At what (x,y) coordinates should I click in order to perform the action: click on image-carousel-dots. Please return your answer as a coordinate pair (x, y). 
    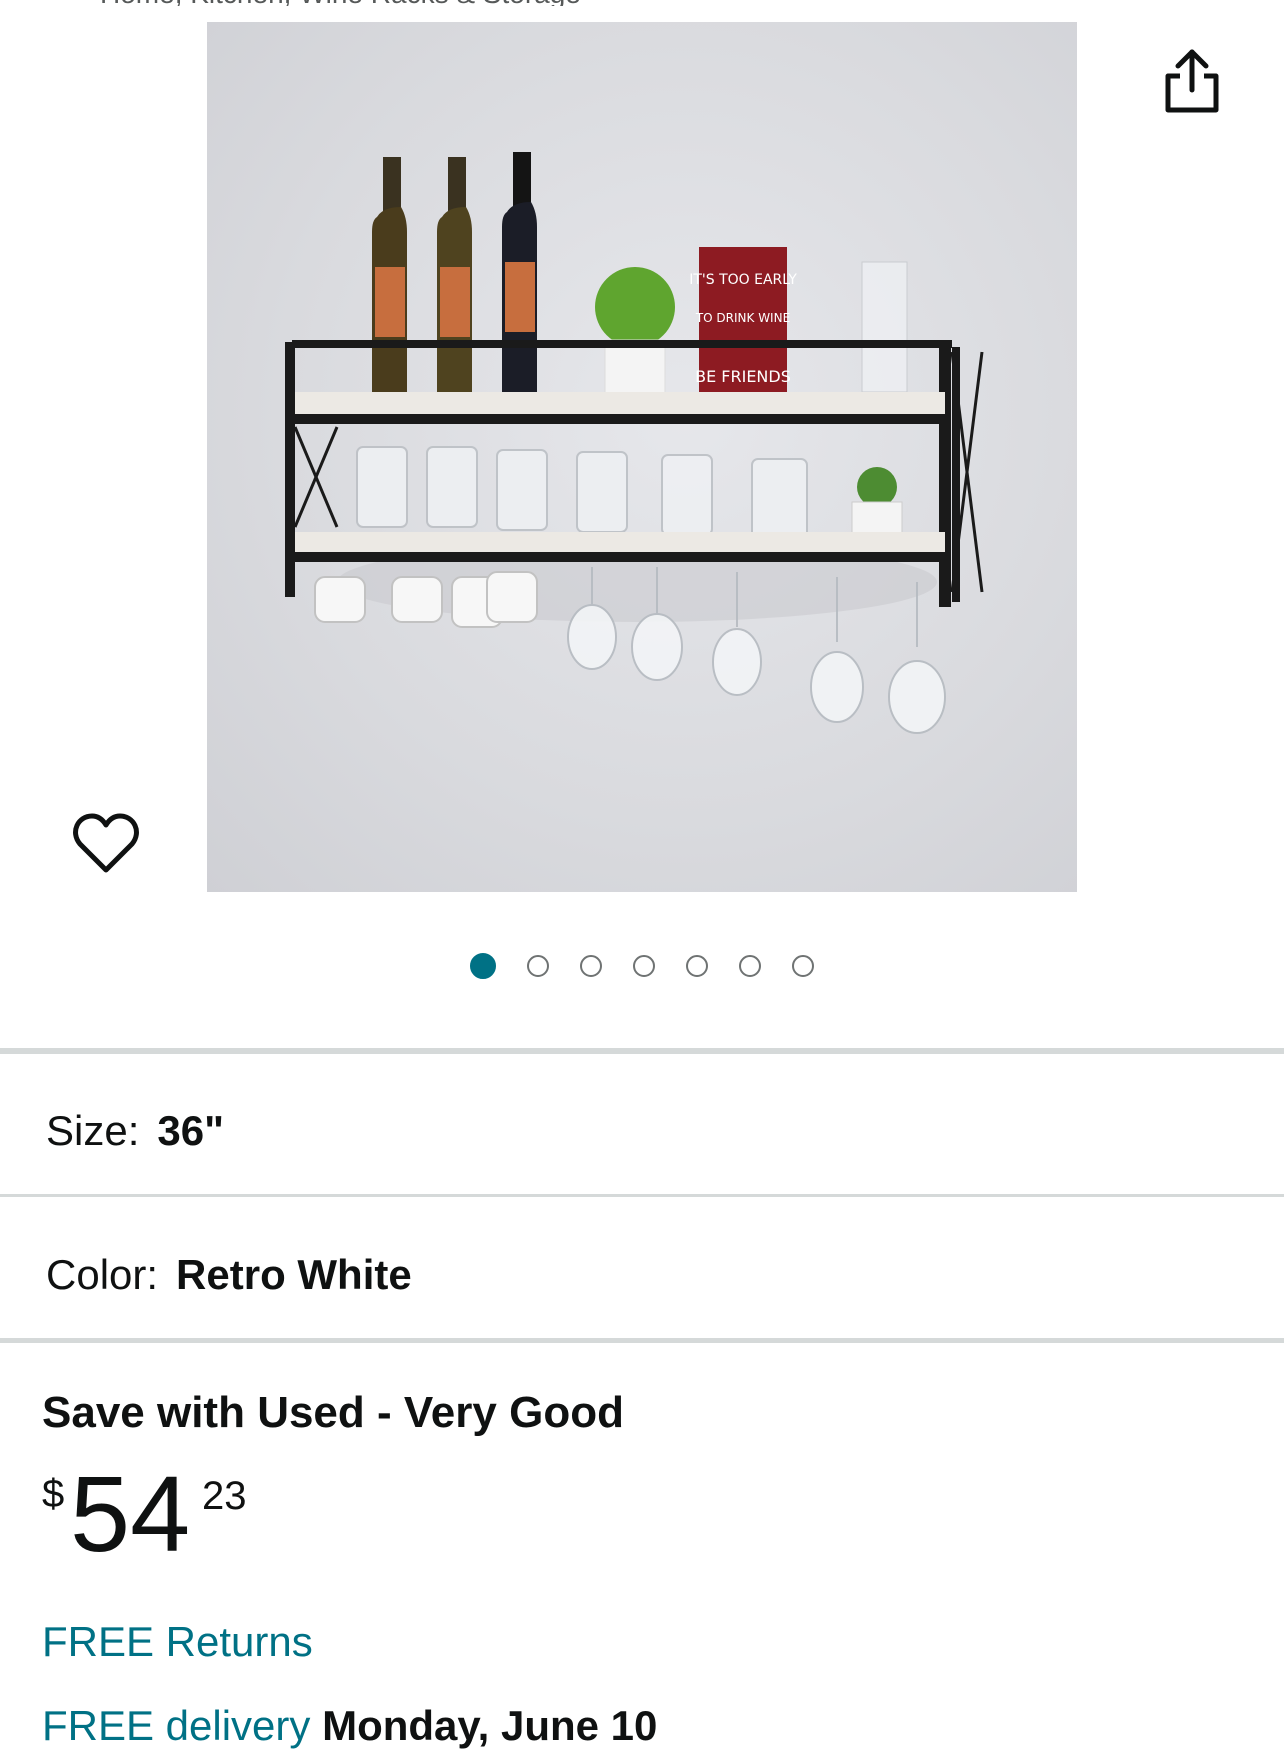
    Looking at the image, I should click on (642, 969).